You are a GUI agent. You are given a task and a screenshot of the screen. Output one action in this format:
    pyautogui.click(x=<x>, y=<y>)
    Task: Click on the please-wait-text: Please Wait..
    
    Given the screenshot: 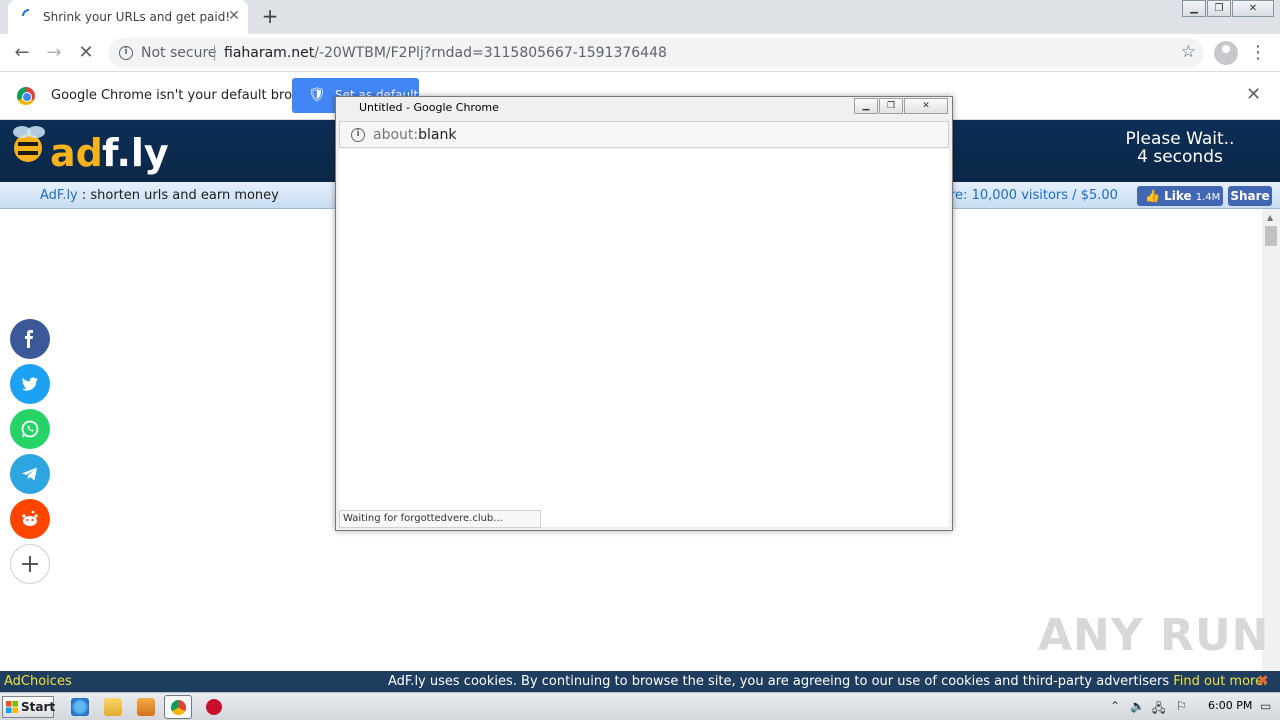 What is the action you would take?
    pyautogui.click(x=1180, y=139)
    